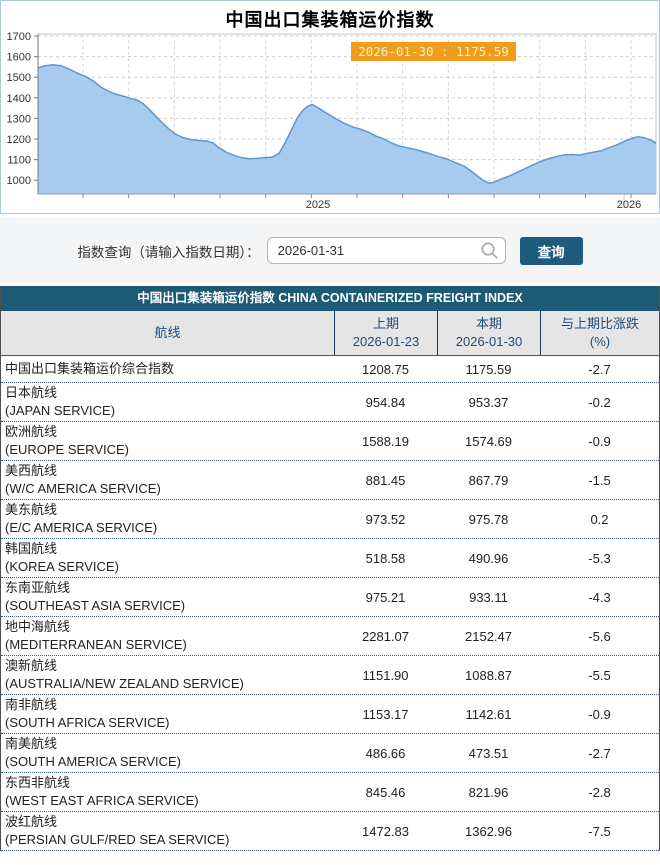 This screenshot has height=865, width=660. What do you see at coordinates (385, 519) in the screenshot?
I see `prev-value: 973.52` at bounding box center [385, 519].